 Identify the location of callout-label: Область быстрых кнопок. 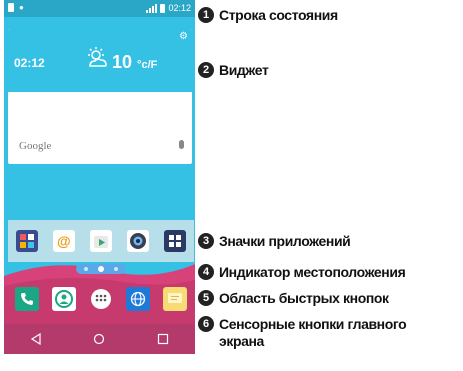
(304, 298).